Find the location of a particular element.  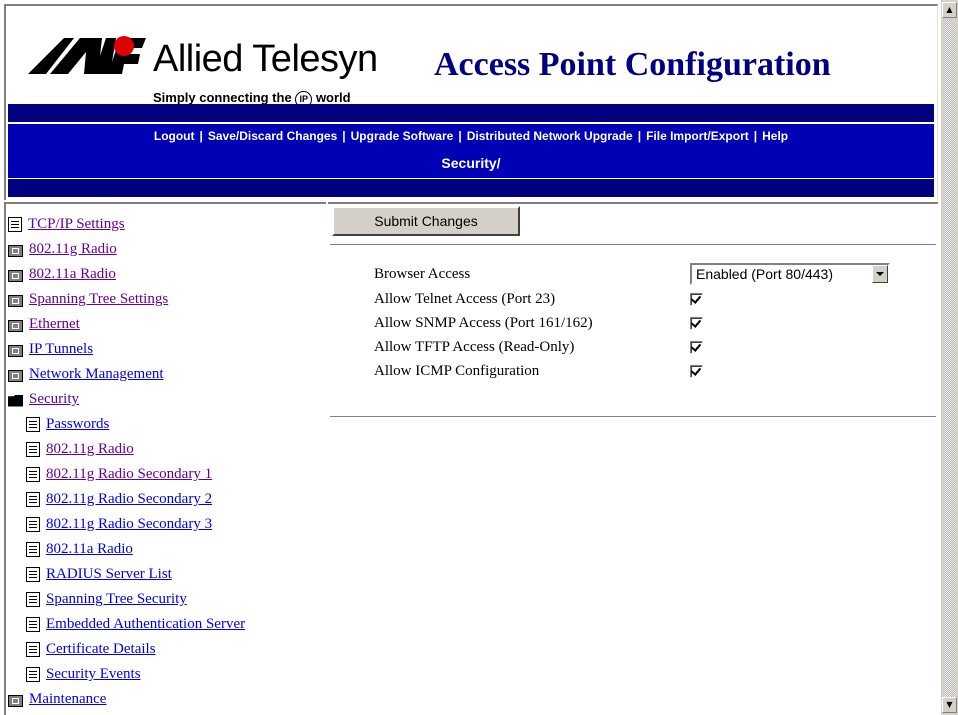

nav-item-80211a-radio: 802.11a Radio is located at coordinates (125, 274).